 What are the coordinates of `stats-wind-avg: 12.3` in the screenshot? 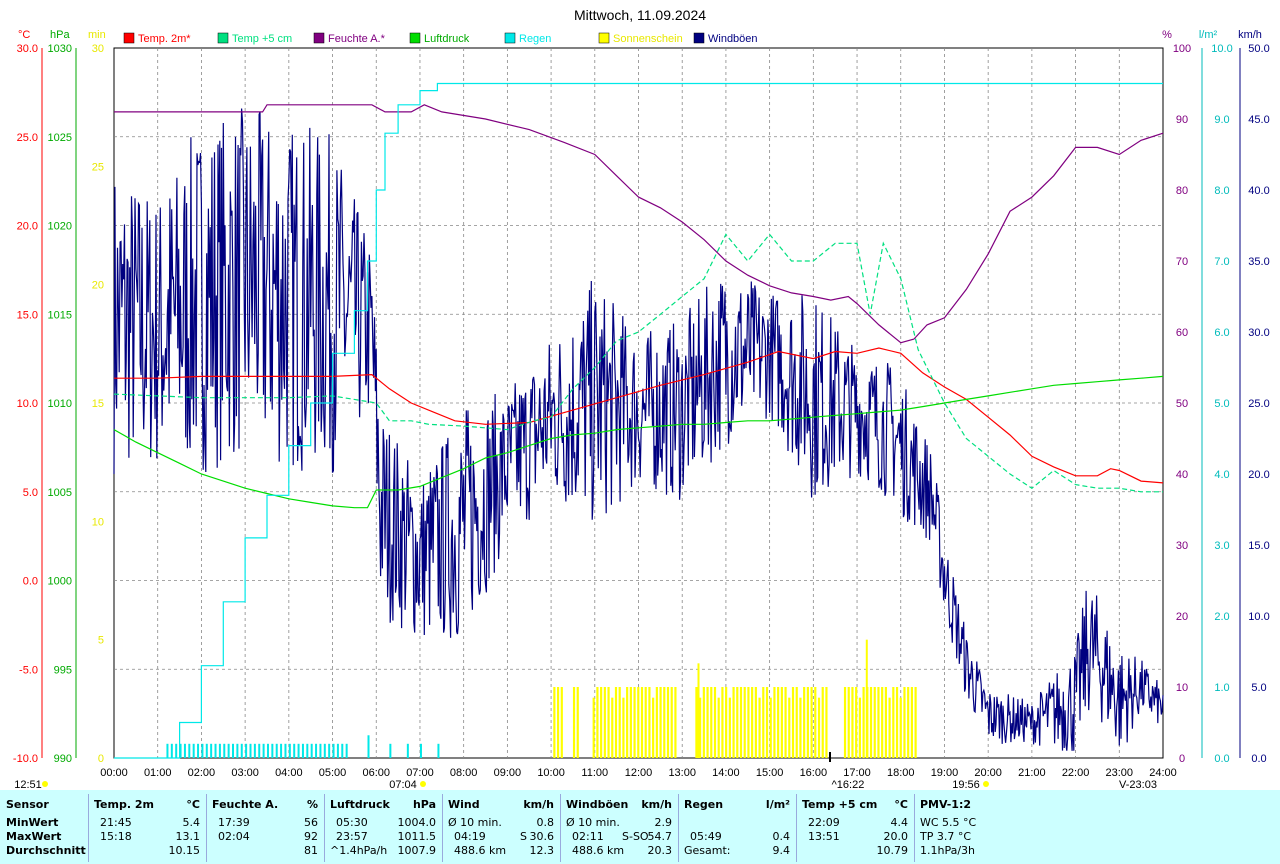 It's located at (542, 850).